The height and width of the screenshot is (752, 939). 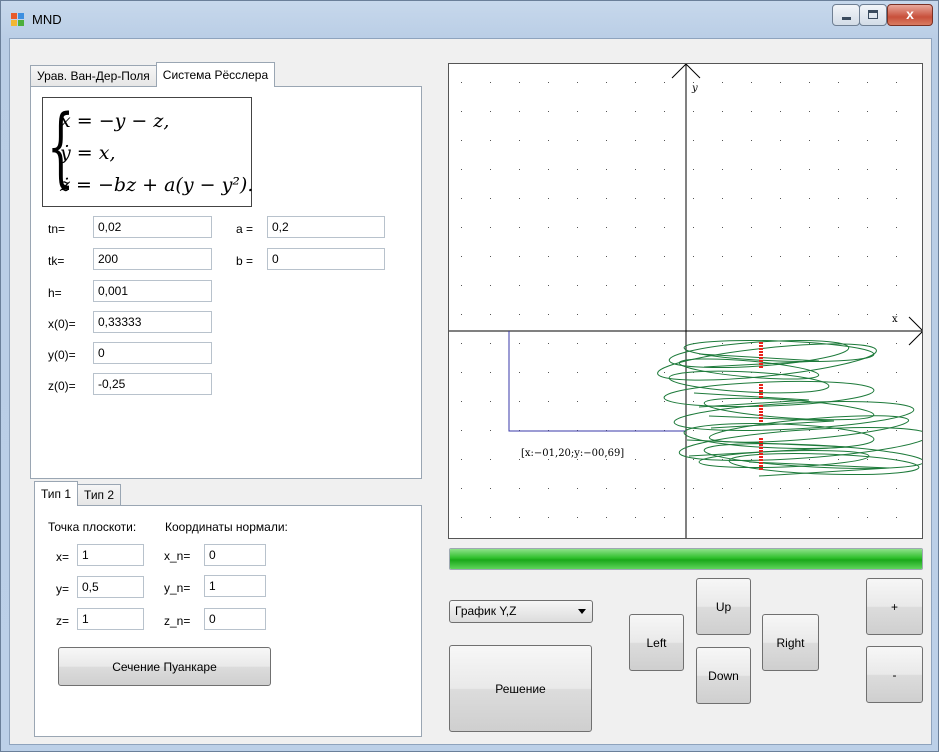 What do you see at coordinates (152, 322) in the screenshot?
I see `x0-field` at bounding box center [152, 322].